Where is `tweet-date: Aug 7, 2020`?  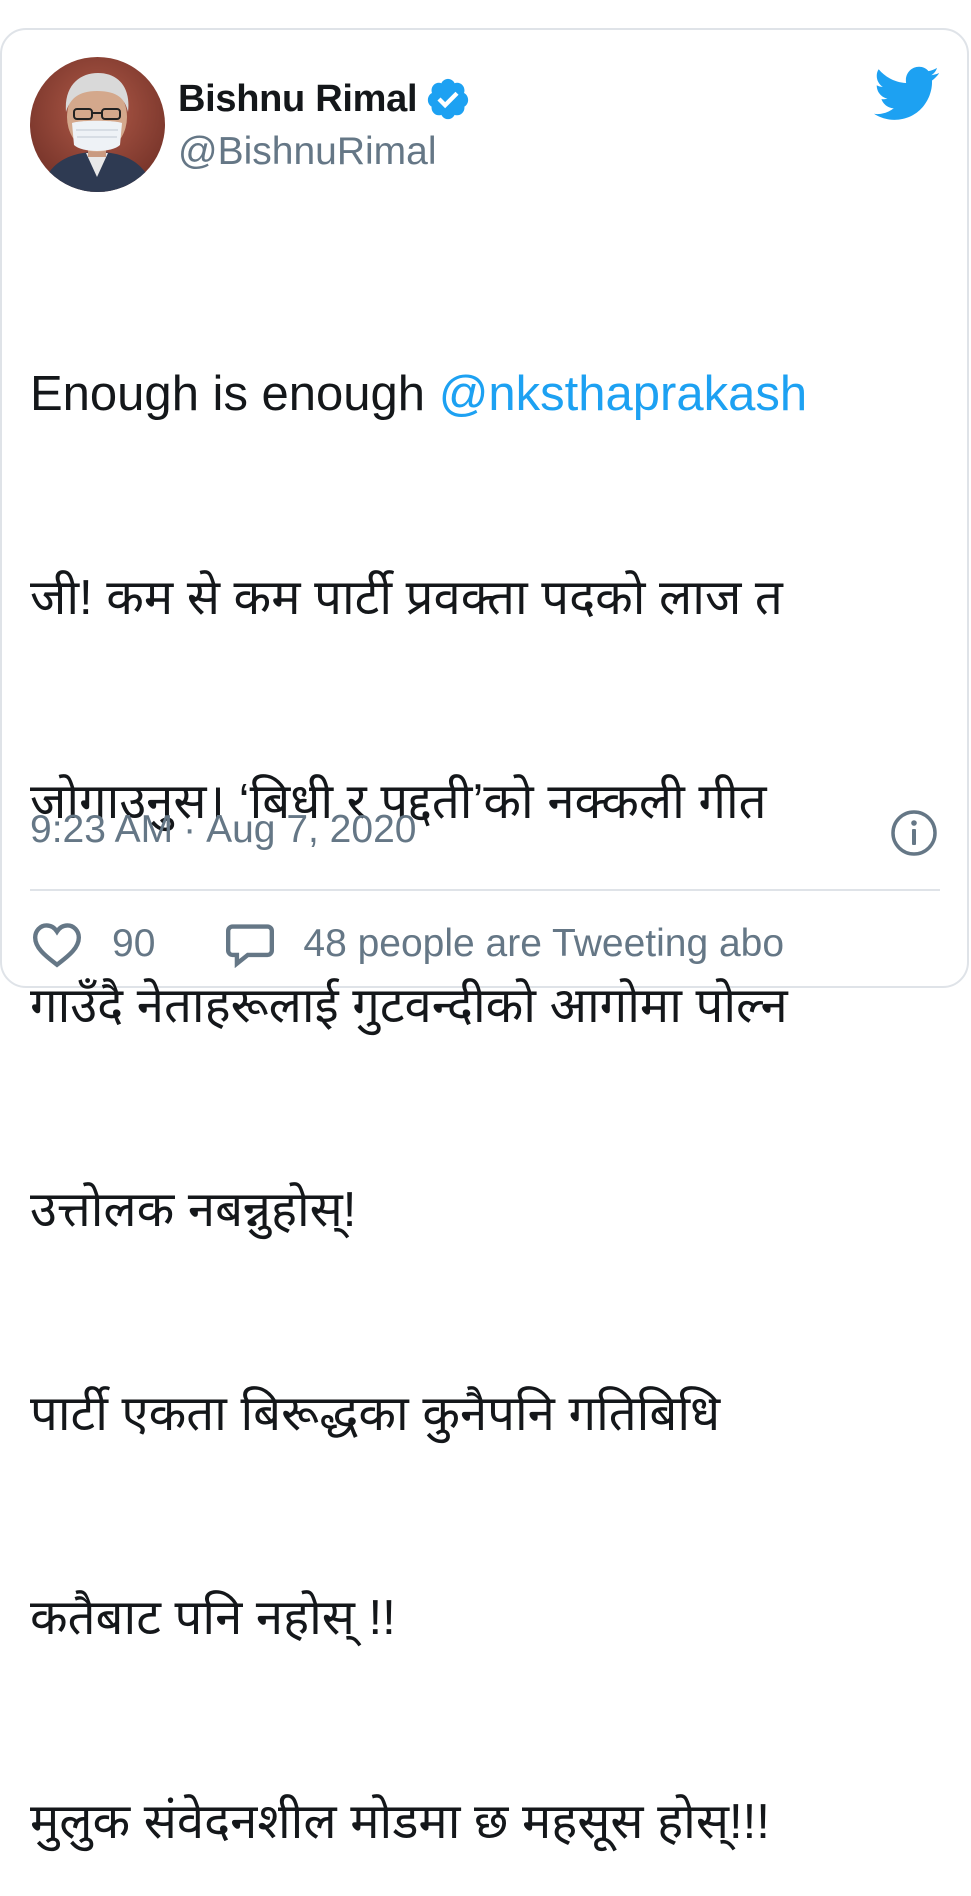
tweet-date: Aug 7, 2020 is located at coordinates (311, 829).